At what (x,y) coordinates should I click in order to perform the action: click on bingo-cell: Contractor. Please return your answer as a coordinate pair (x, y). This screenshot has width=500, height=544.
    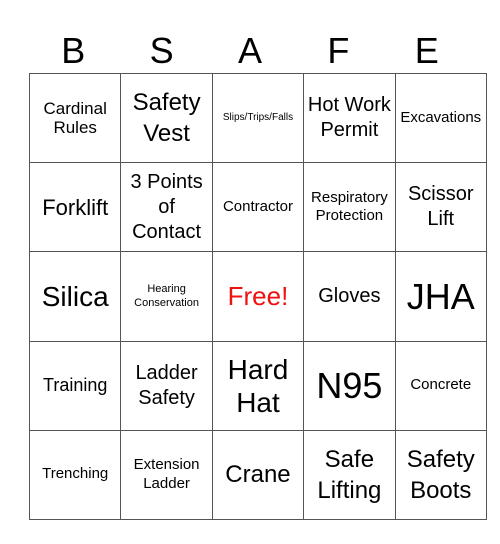
    Looking at the image, I should click on (258, 207).